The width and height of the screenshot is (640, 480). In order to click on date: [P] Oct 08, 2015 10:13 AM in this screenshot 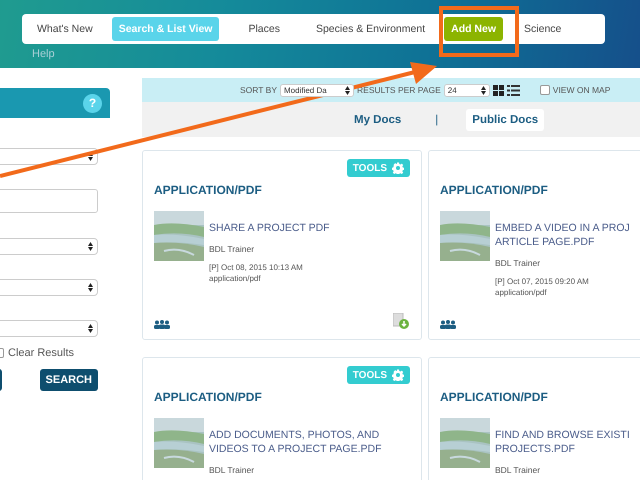, I will do `click(256, 267)`.